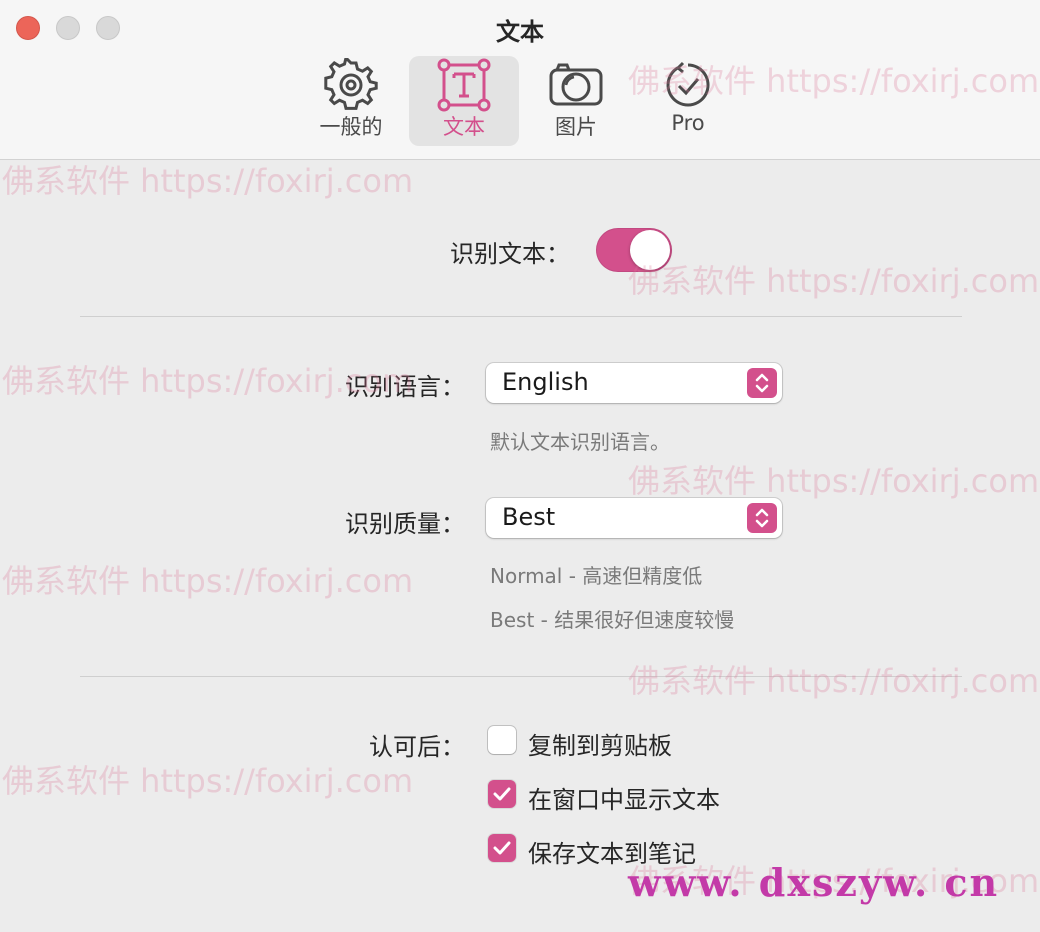 The height and width of the screenshot is (932, 1040). I want to click on show-in-window-checkbox, so click(502, 794).